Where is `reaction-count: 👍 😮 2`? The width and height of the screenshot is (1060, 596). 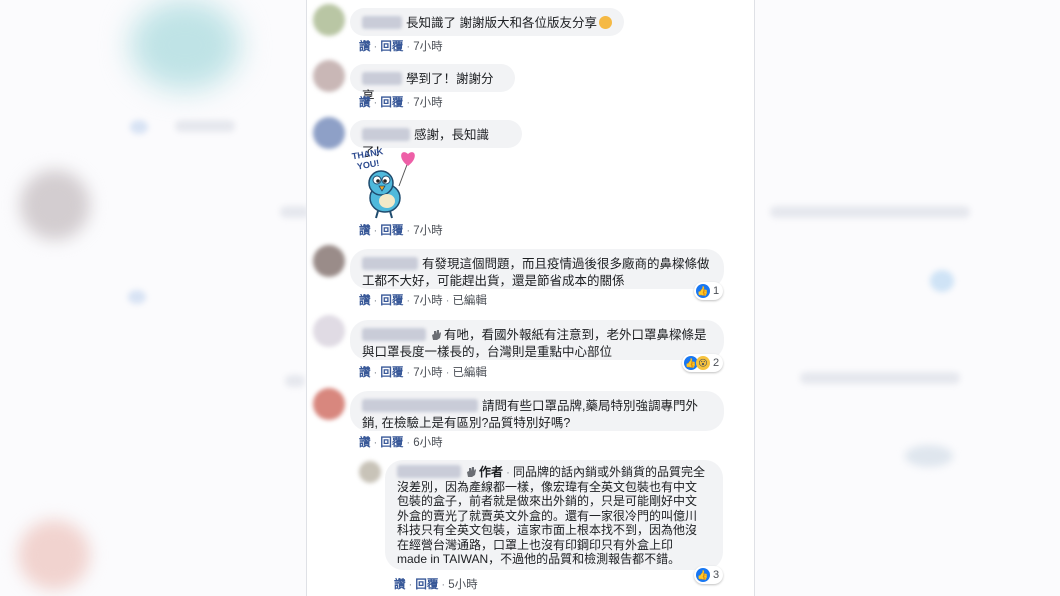 reaction-count: 👍 😮 2 is located at coordinates (703, 363).